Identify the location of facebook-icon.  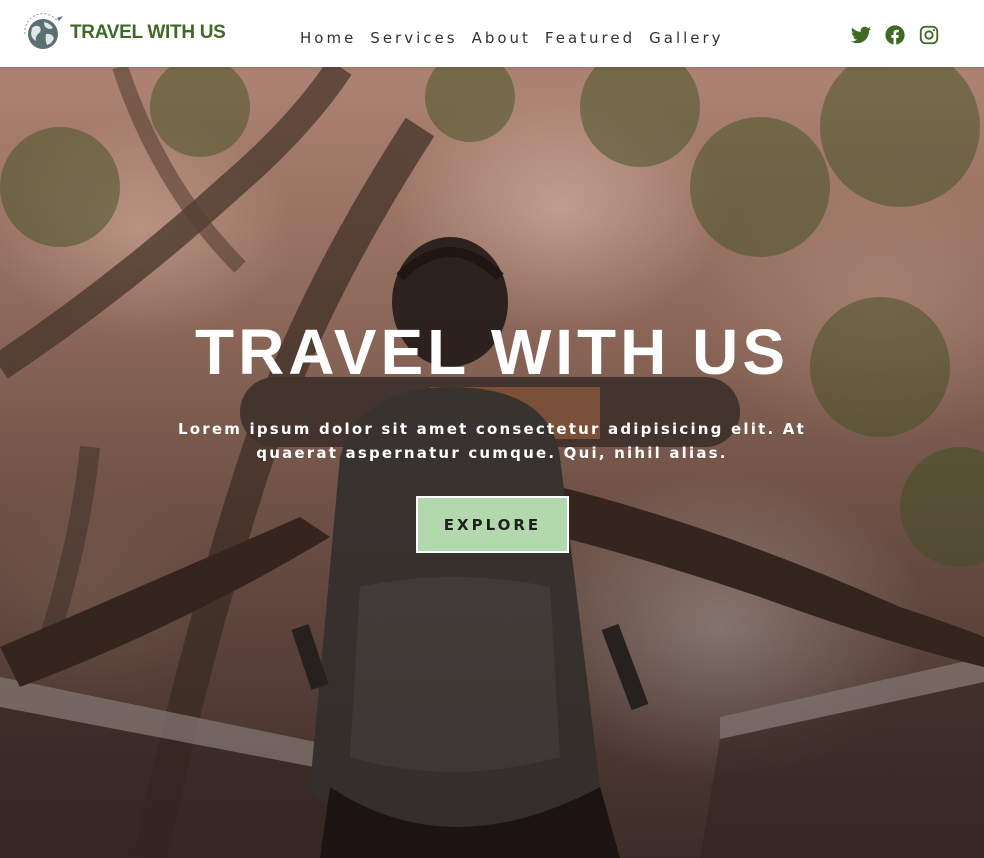
(895, 35).